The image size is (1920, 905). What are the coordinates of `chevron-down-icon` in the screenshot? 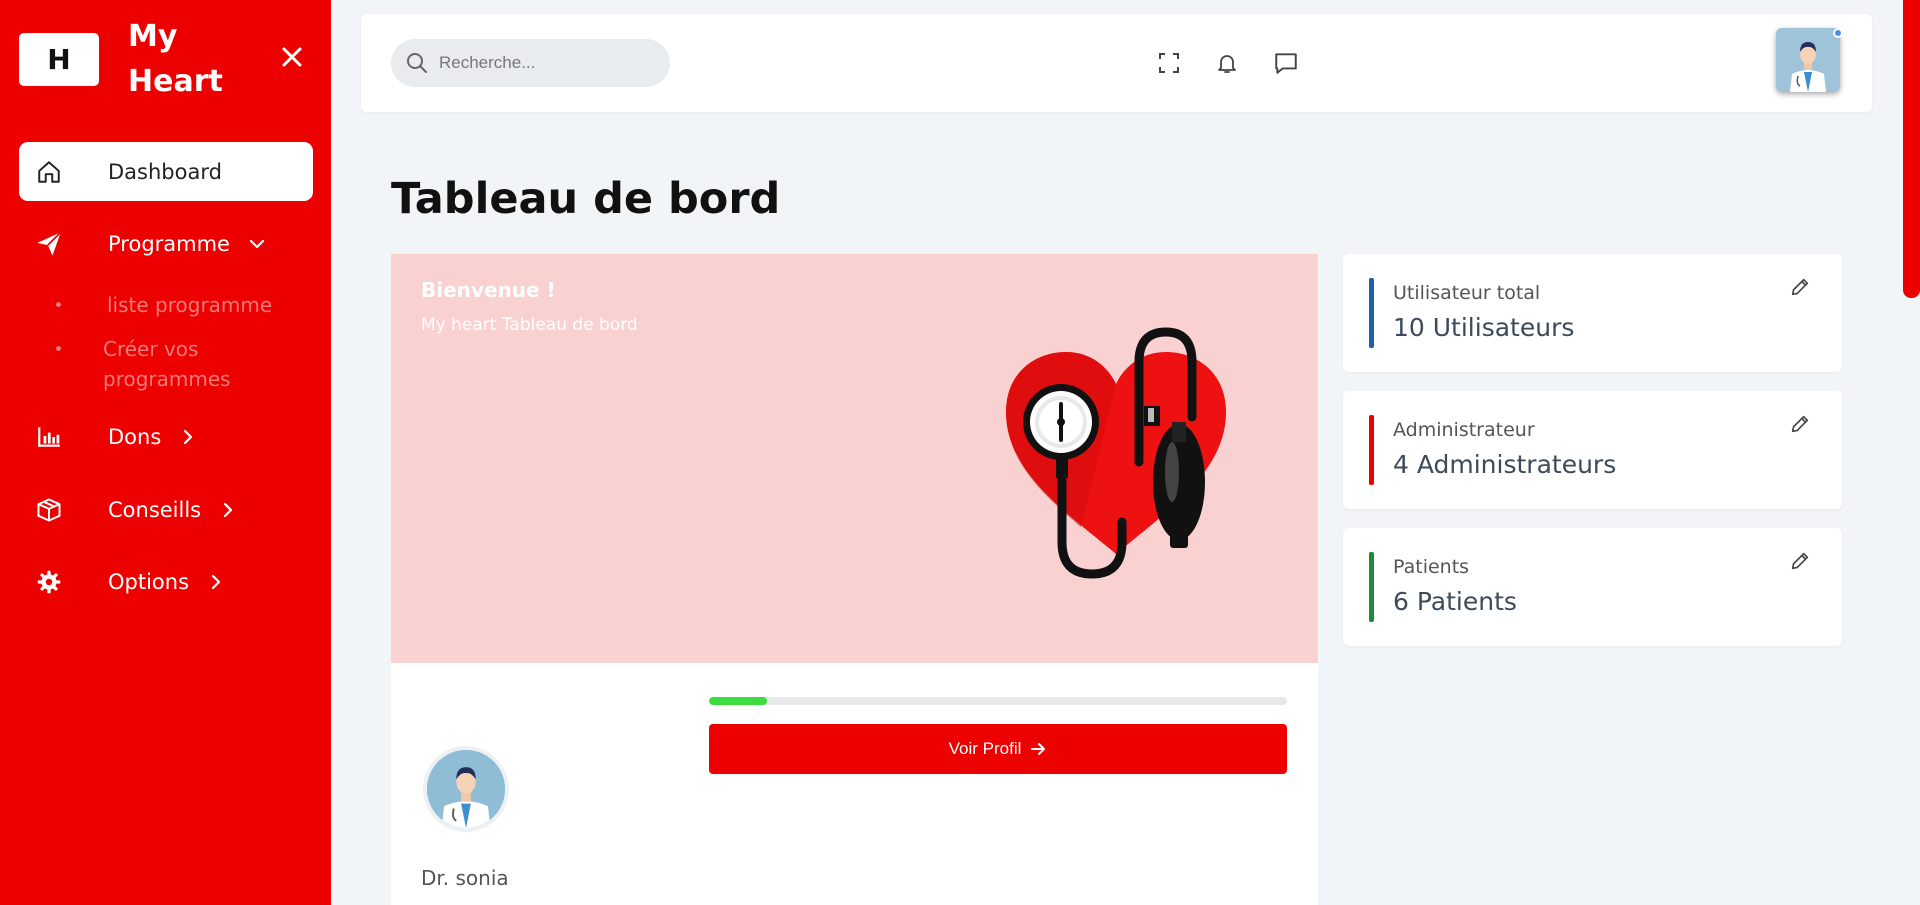 It's located at (258, 244).